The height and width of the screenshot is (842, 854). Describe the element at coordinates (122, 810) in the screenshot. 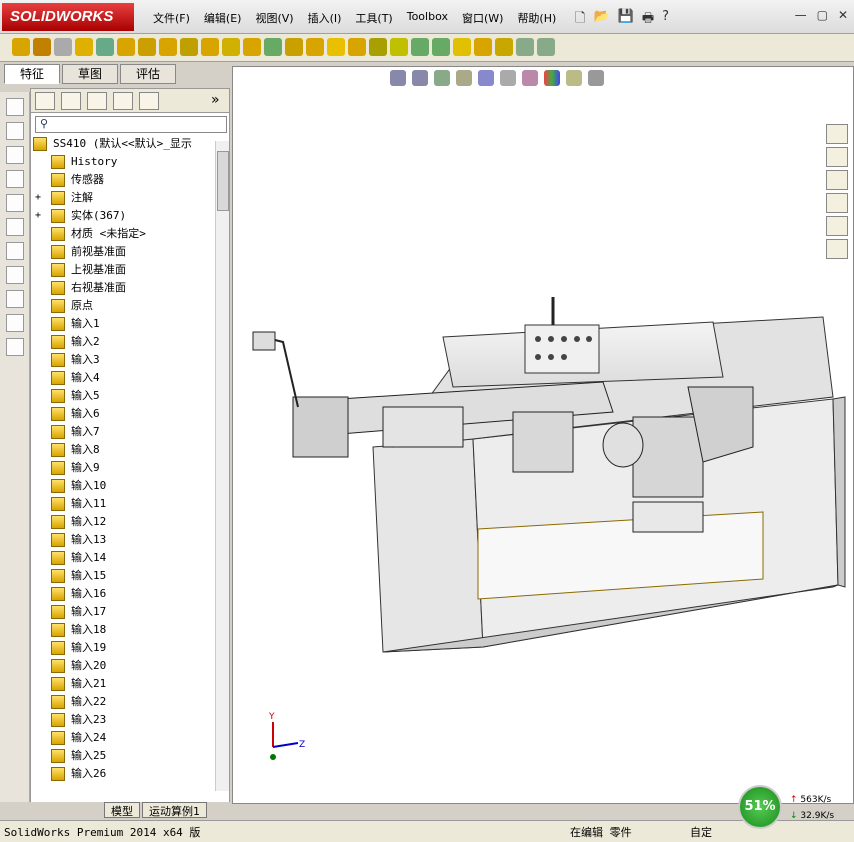

I see `bottom-tab: 模型` at that location.